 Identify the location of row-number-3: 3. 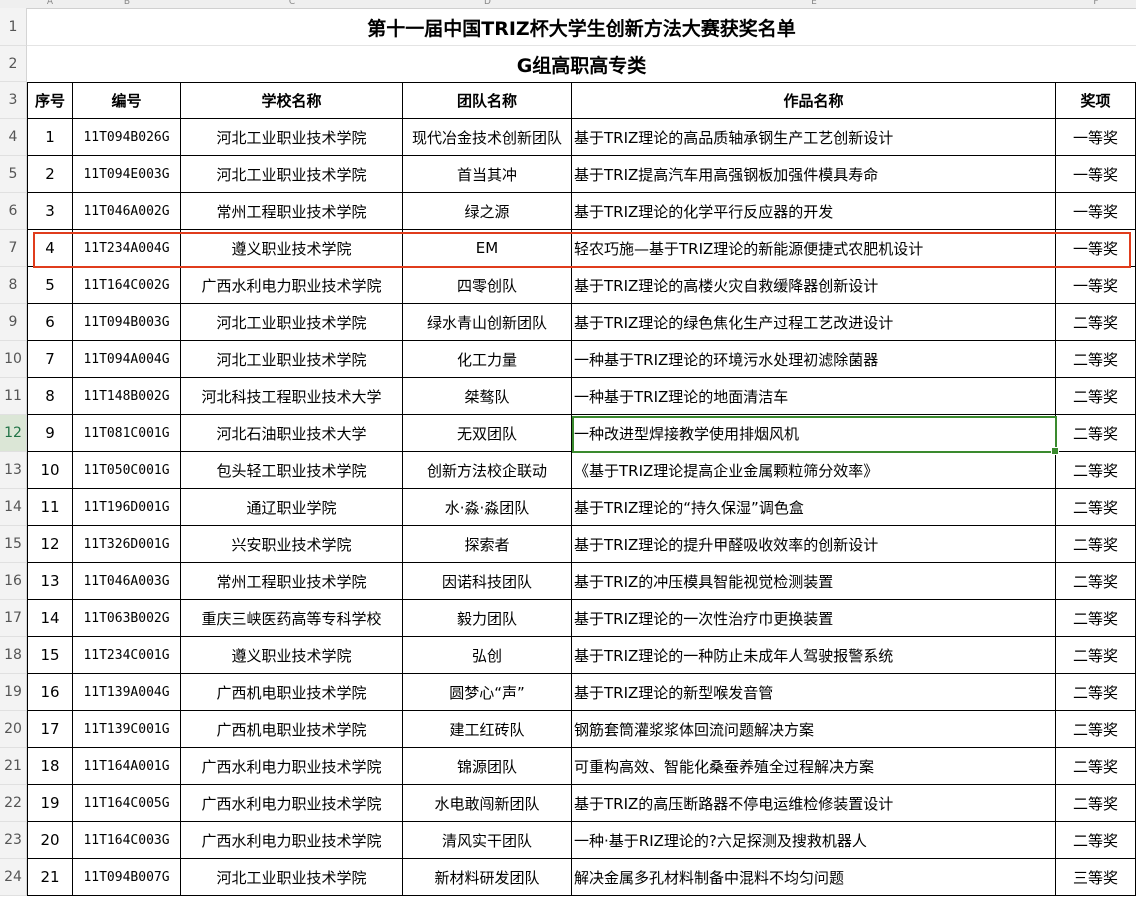
(13, 100).